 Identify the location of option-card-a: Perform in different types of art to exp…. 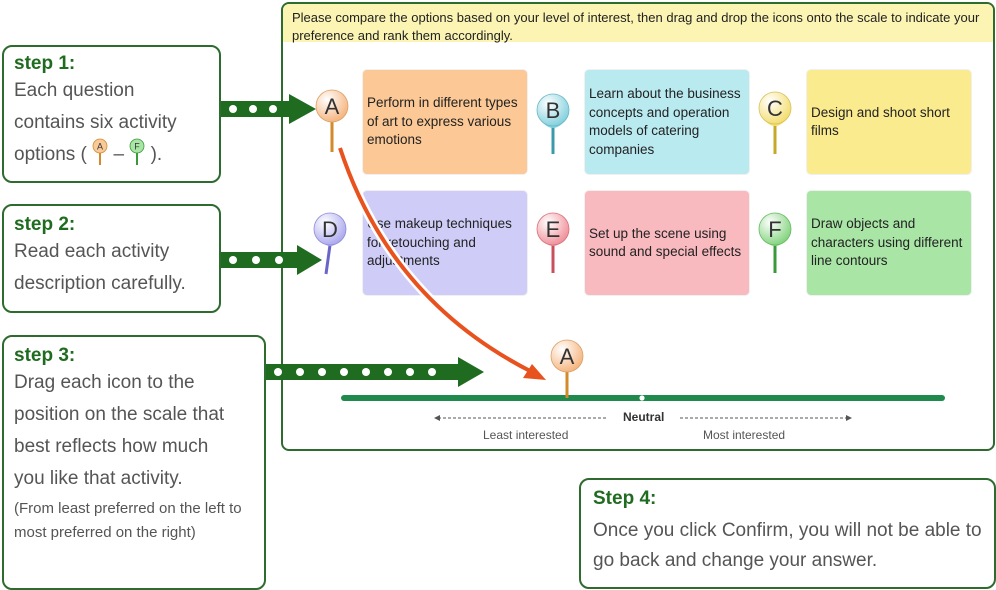
(445, 122).